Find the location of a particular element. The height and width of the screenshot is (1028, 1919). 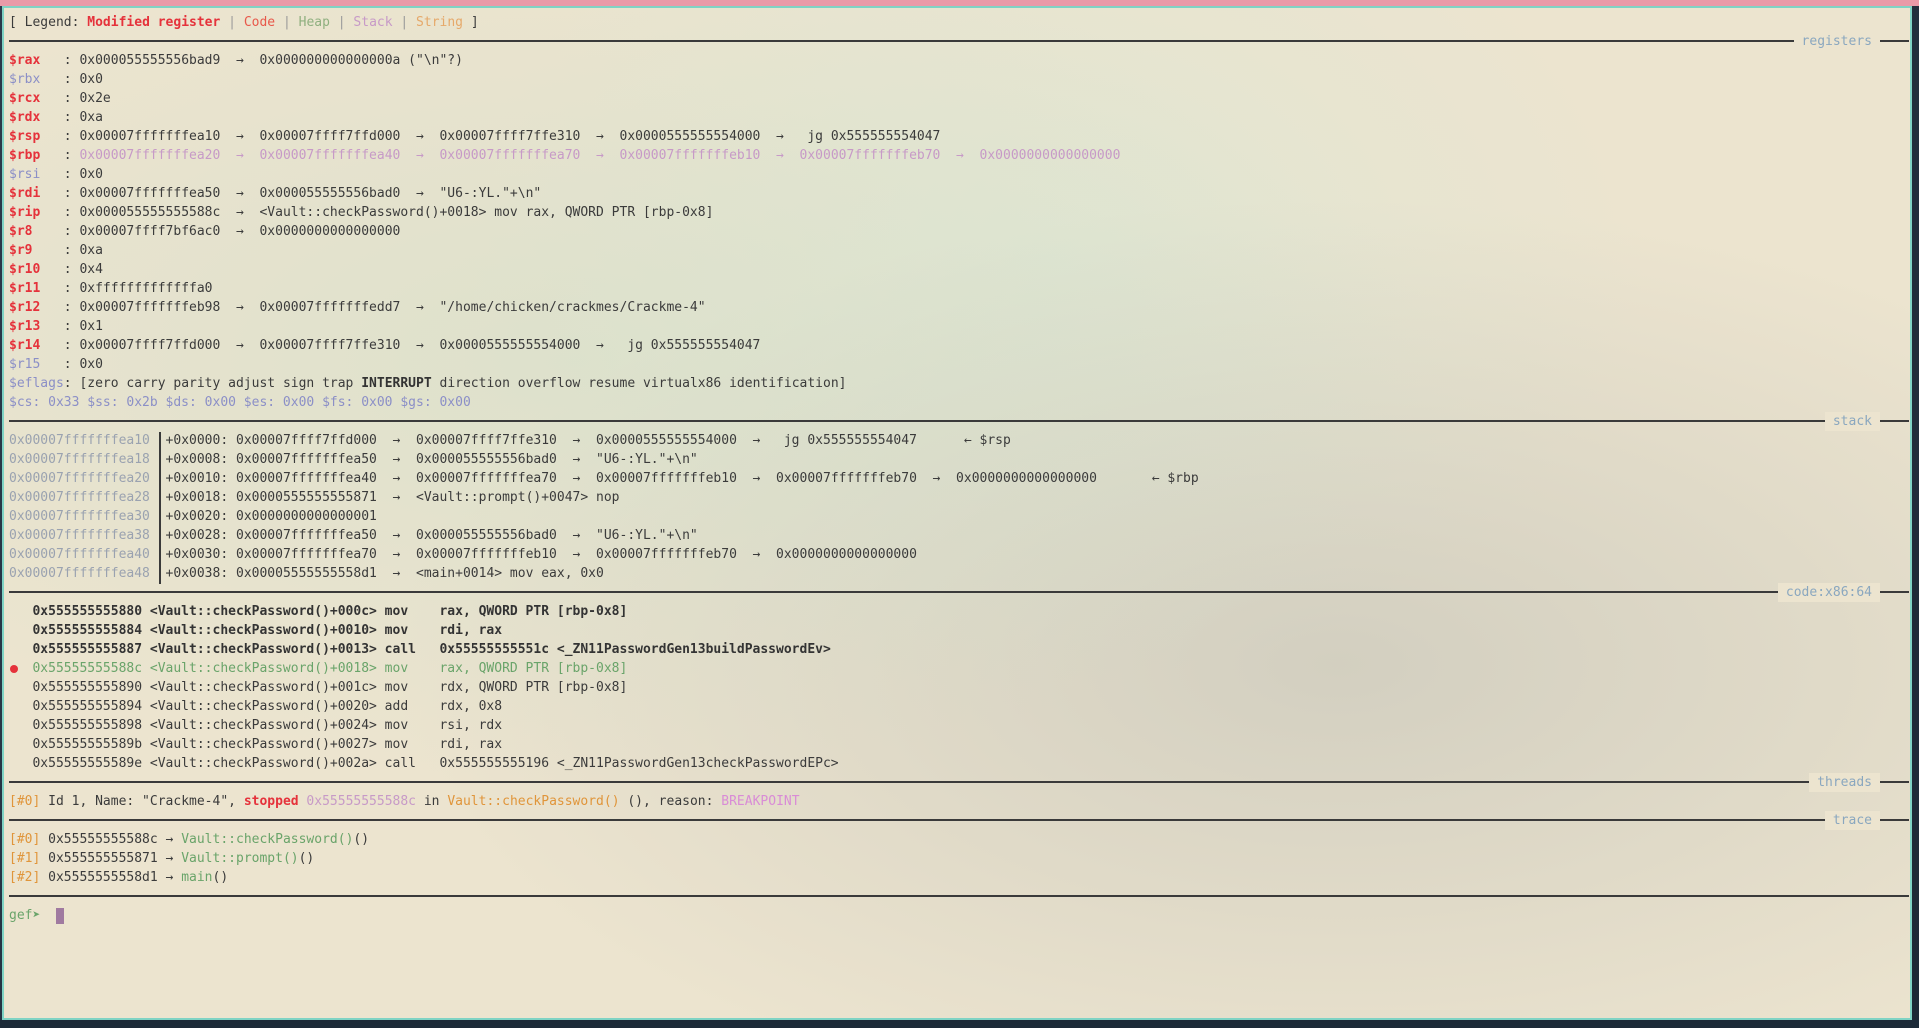

thread-reason-label: (), reason: is located at coordinates (670, 801).